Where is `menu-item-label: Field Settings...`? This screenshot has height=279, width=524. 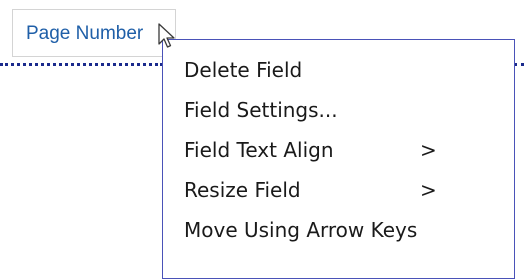
menu-item-label: Field Settings... is located at coordinates (261, 110).